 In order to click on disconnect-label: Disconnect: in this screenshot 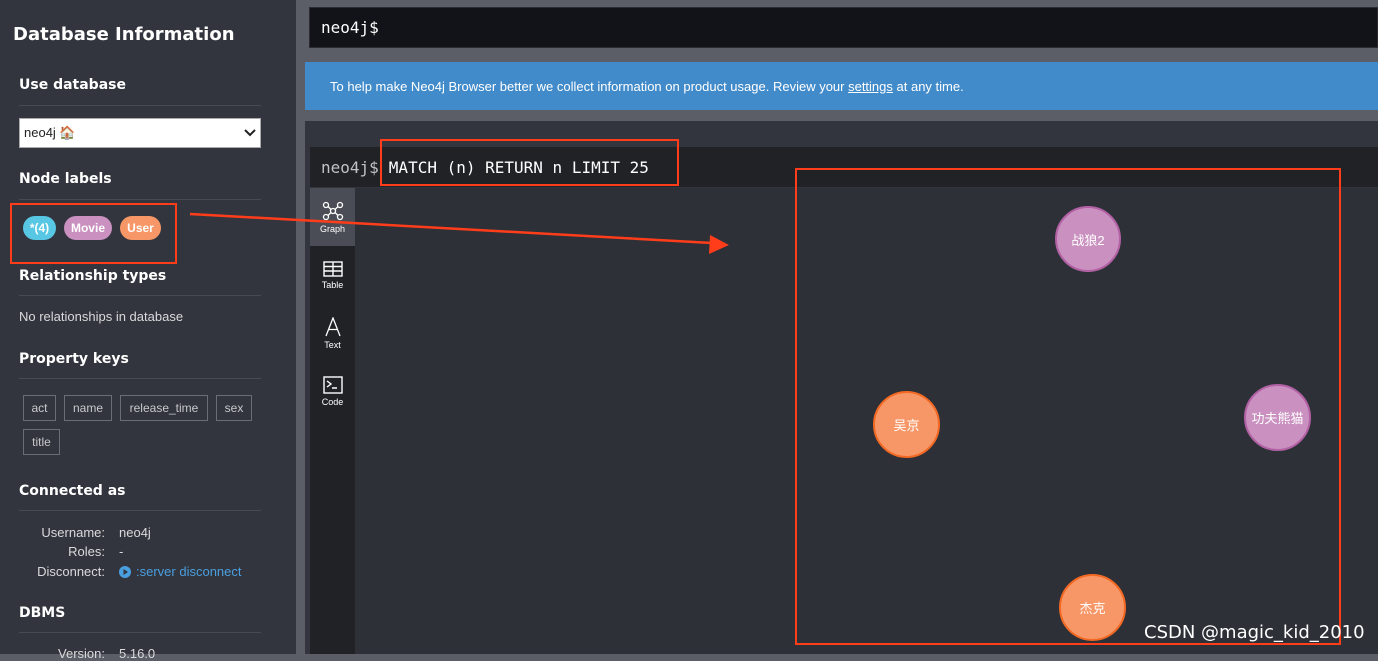, I will do `click(71, 571)`.